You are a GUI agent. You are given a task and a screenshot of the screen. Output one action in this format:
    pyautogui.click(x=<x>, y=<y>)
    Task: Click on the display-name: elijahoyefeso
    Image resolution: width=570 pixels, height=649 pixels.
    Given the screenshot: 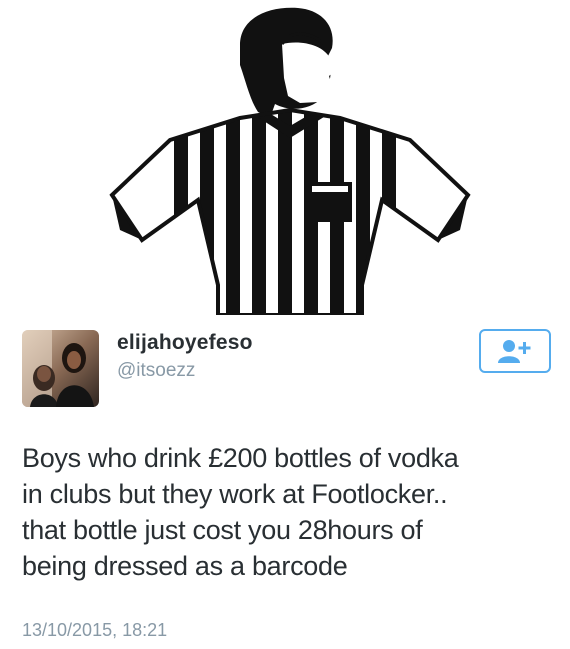 What is the action you would take?
    pyautogui.click(x=185, y=343)
    